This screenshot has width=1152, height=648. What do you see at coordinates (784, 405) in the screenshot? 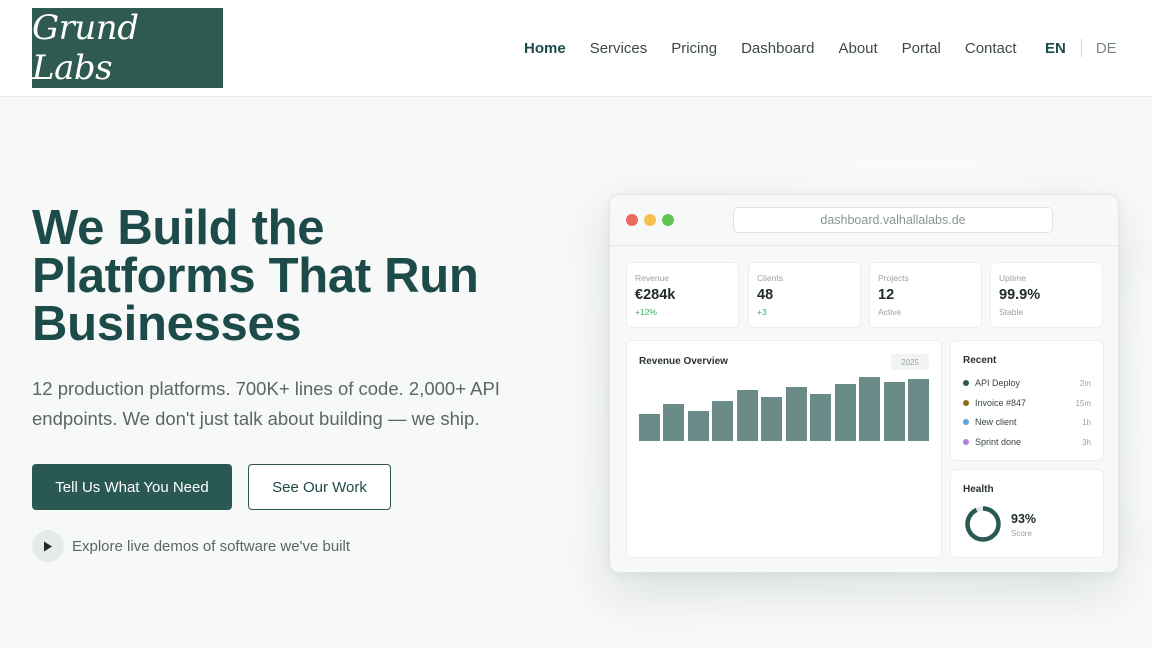
I see `revenue-bar-chart` at bounding box center [784, 405].